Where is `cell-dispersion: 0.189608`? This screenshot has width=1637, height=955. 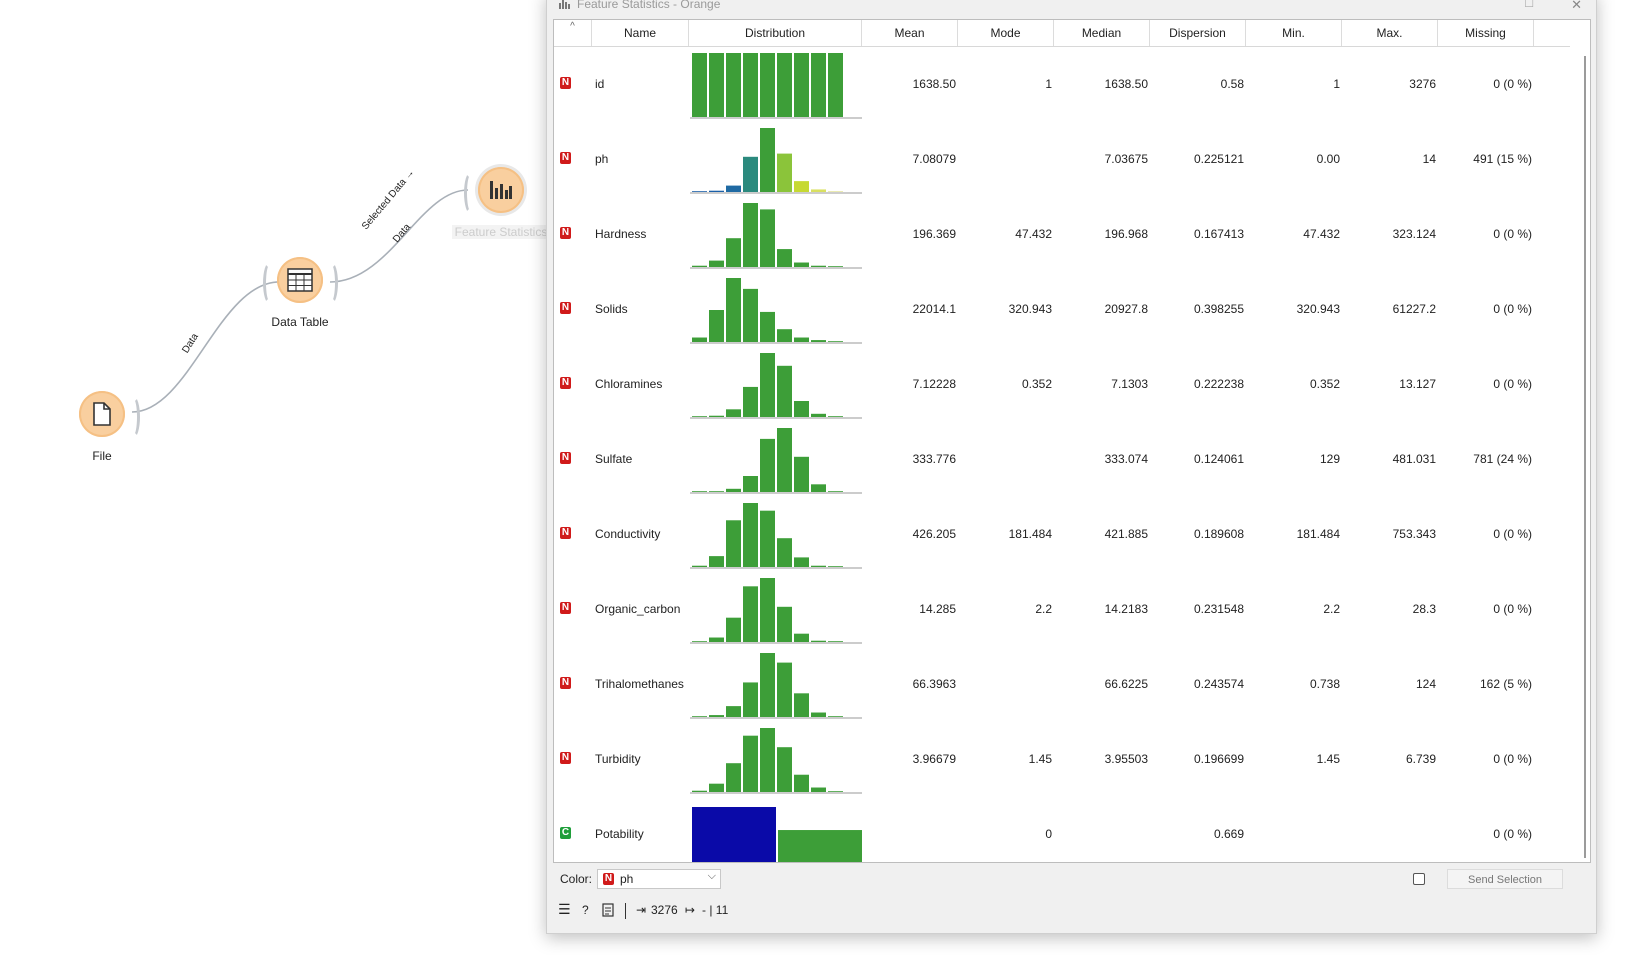 cell-dispersion: 0.189608 is located at coordinates (1218, 534).